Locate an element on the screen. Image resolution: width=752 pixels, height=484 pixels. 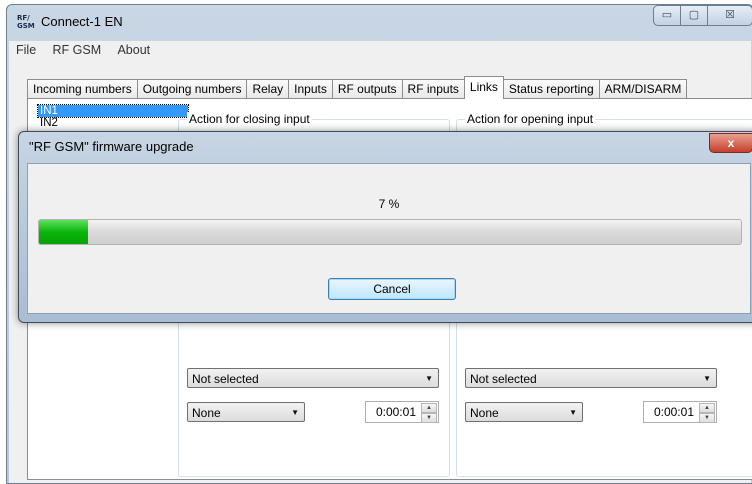
dialog-close-button: x is located at coordinates (730, 143).